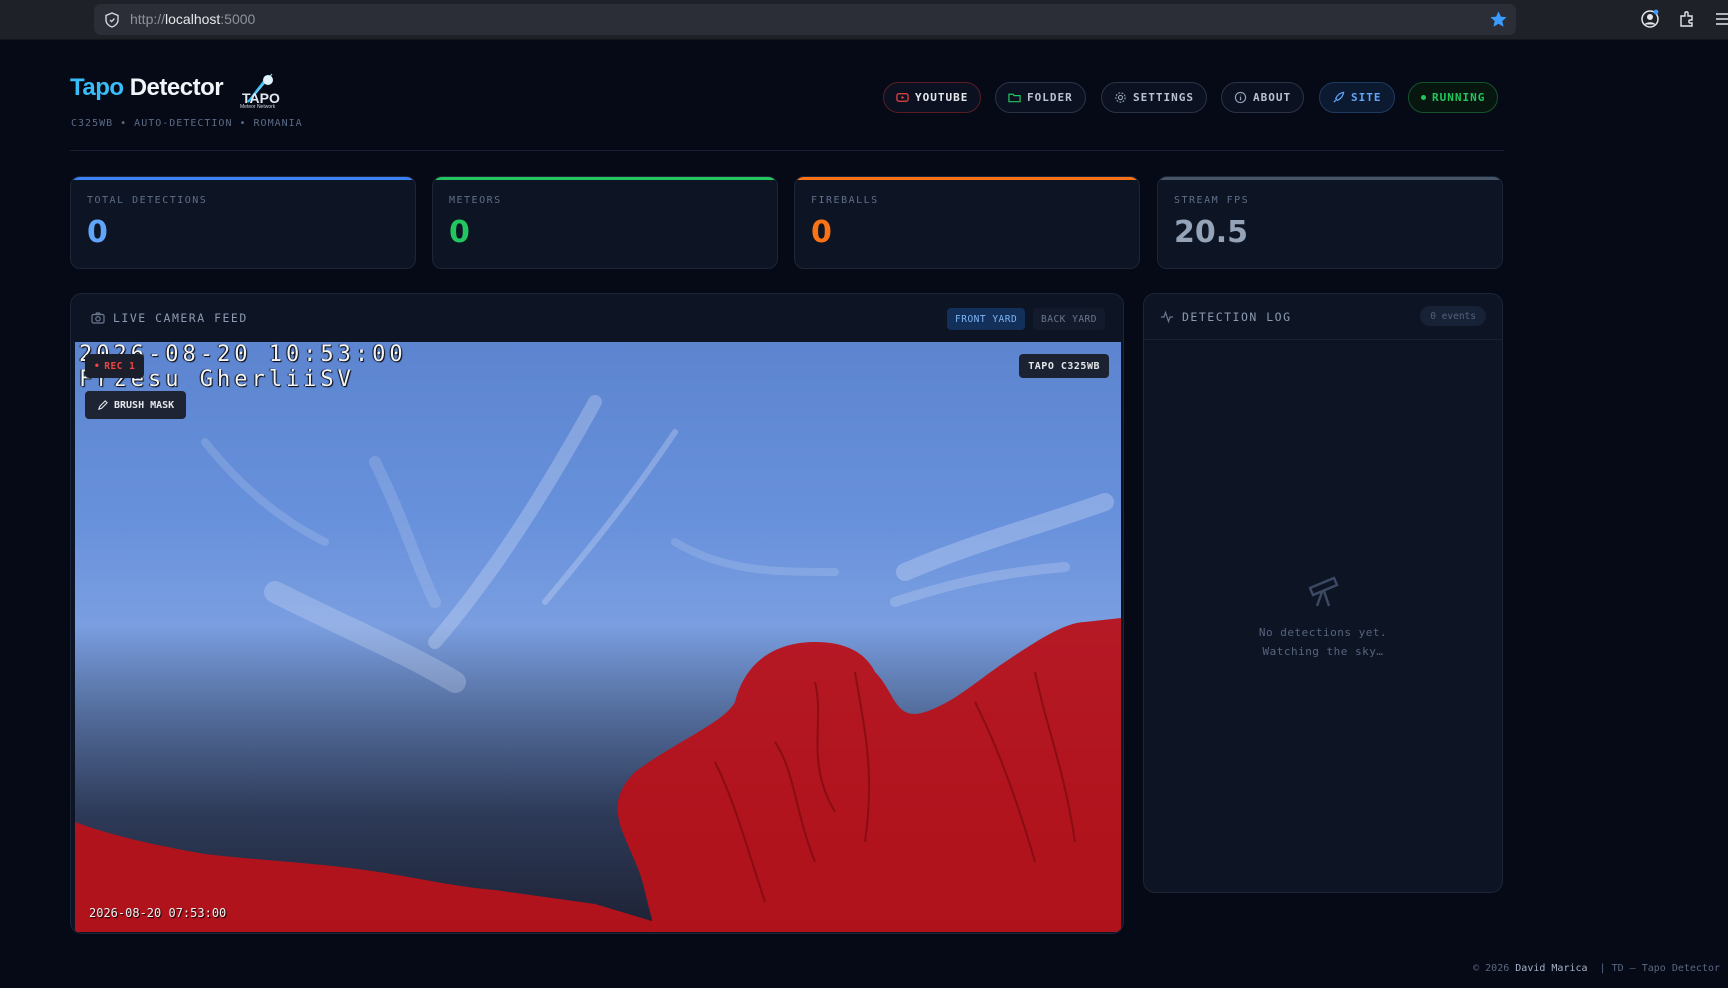  What do you see at coordinates (1459, 97) in the screenshot?
I see `status-label: RUNNING` at bounding box center [1459, 97].